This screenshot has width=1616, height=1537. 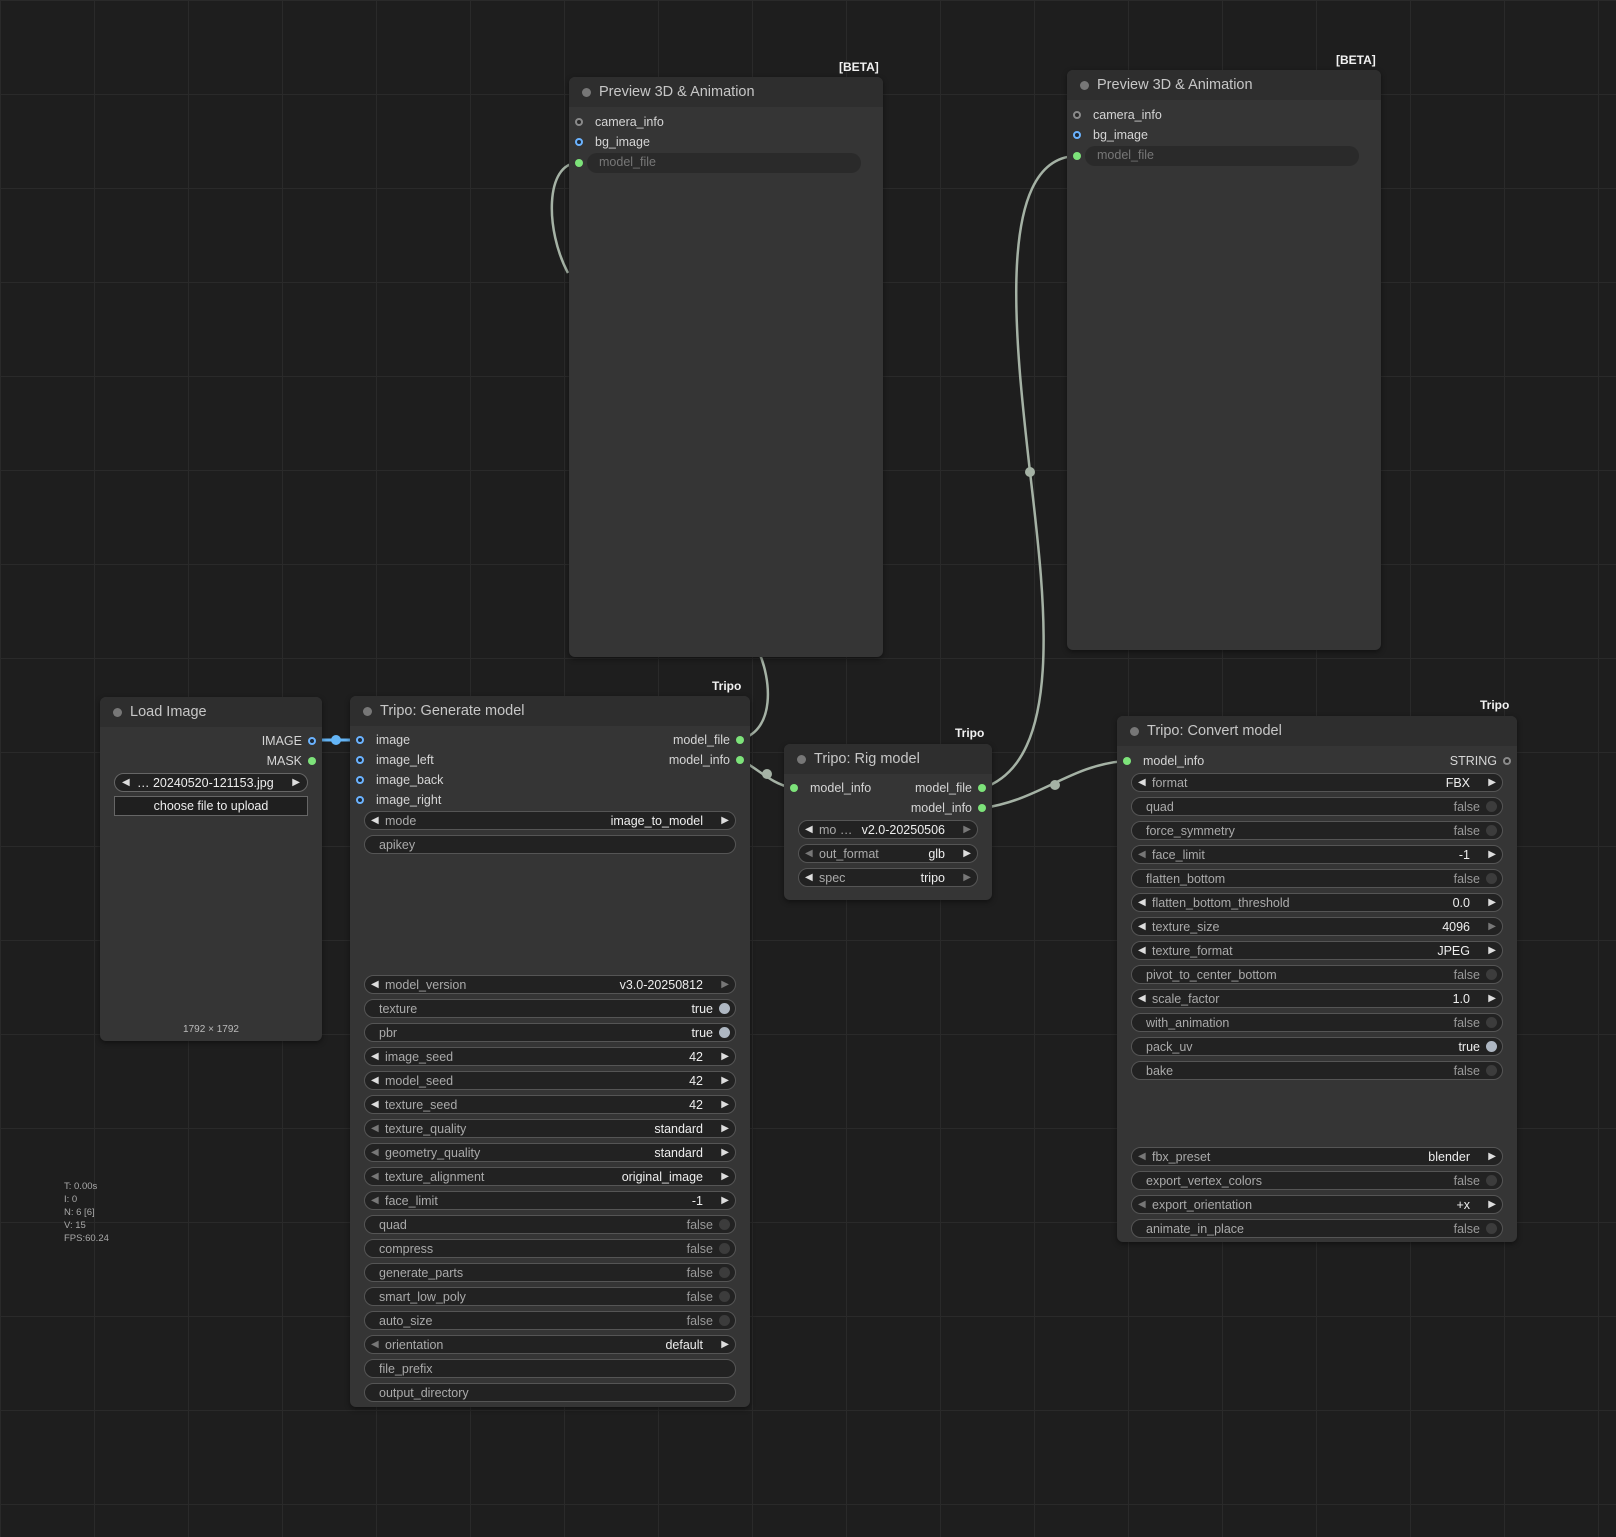 I want to click on animate-in-place-toggle: animate_in_place false, so click(x=1317, y=1228).